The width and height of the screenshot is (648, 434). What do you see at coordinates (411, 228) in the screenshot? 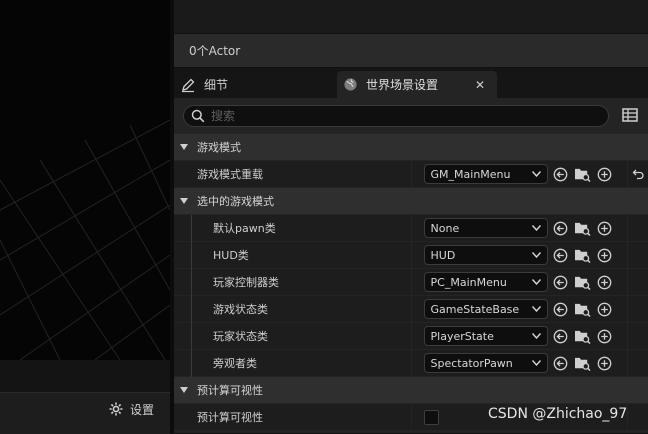
I see `property-row-default-pawn-class: 默认pawn类 None` at bounding box center [411, 228].